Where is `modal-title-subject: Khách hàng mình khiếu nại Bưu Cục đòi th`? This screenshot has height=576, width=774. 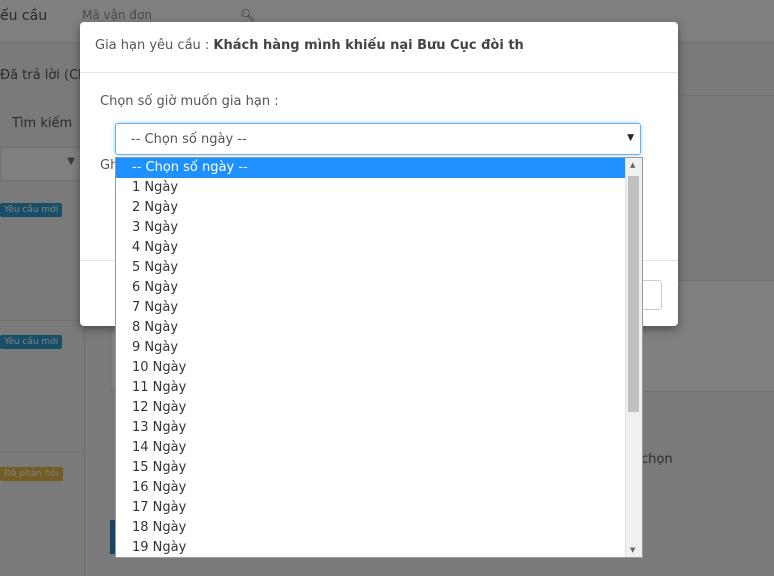 modal-title-subject: Khách hàng mình khiếu nại Bưu Cục đòi th is located at coordinates (368, 45).